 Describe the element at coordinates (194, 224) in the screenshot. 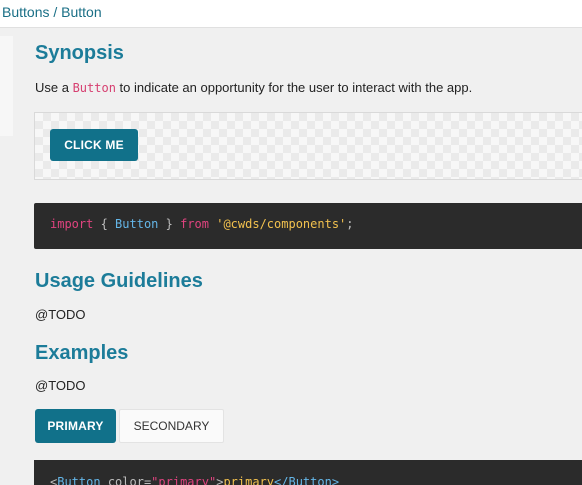

I see `code-keyword-from: from` at that location.